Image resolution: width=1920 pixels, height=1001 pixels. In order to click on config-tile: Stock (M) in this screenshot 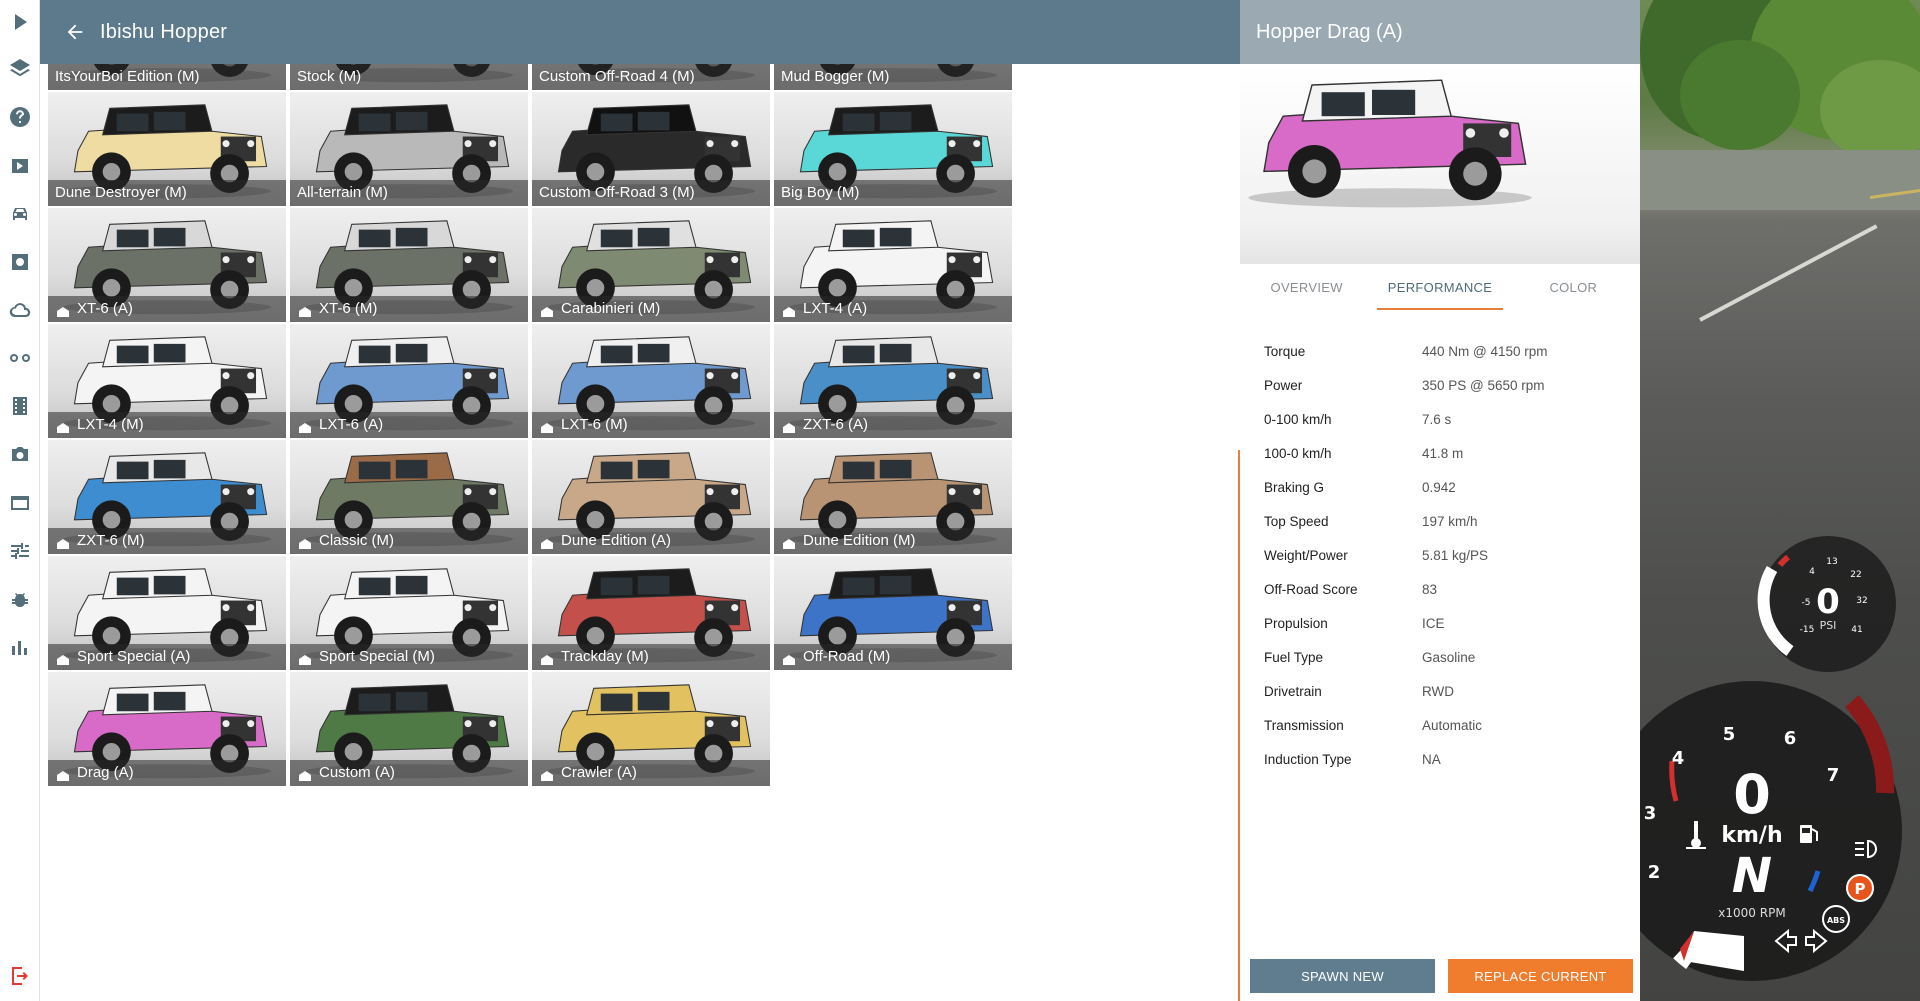, I will do `click(409, 77)`.